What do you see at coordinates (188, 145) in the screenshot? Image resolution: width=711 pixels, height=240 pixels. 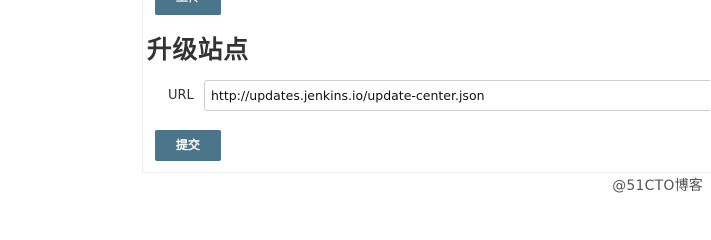 I see `submit-button: 提交` at bounding box center [188, 145].